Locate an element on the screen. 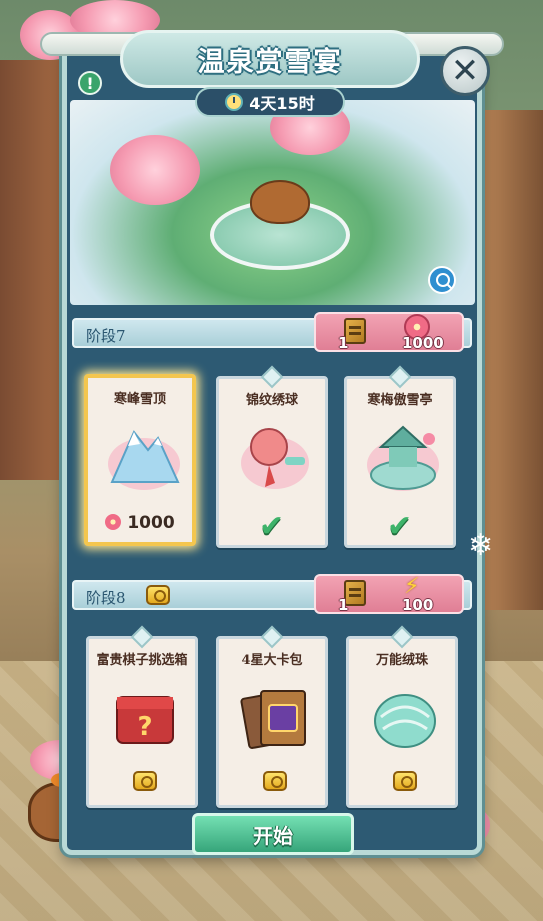  background-building-left is located at coordinates (35, 270).